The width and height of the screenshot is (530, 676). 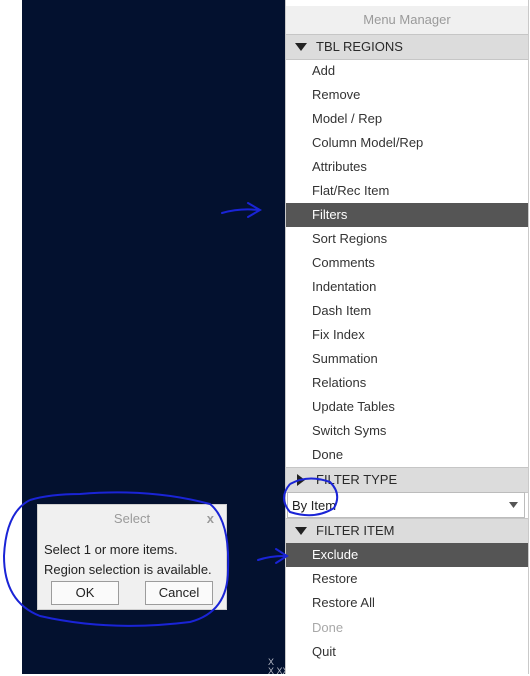 What do you see at coordinates (357, 479) in the screenshot?
I see `section-label: FILTER TYPE` at bounding box center [357, 479].